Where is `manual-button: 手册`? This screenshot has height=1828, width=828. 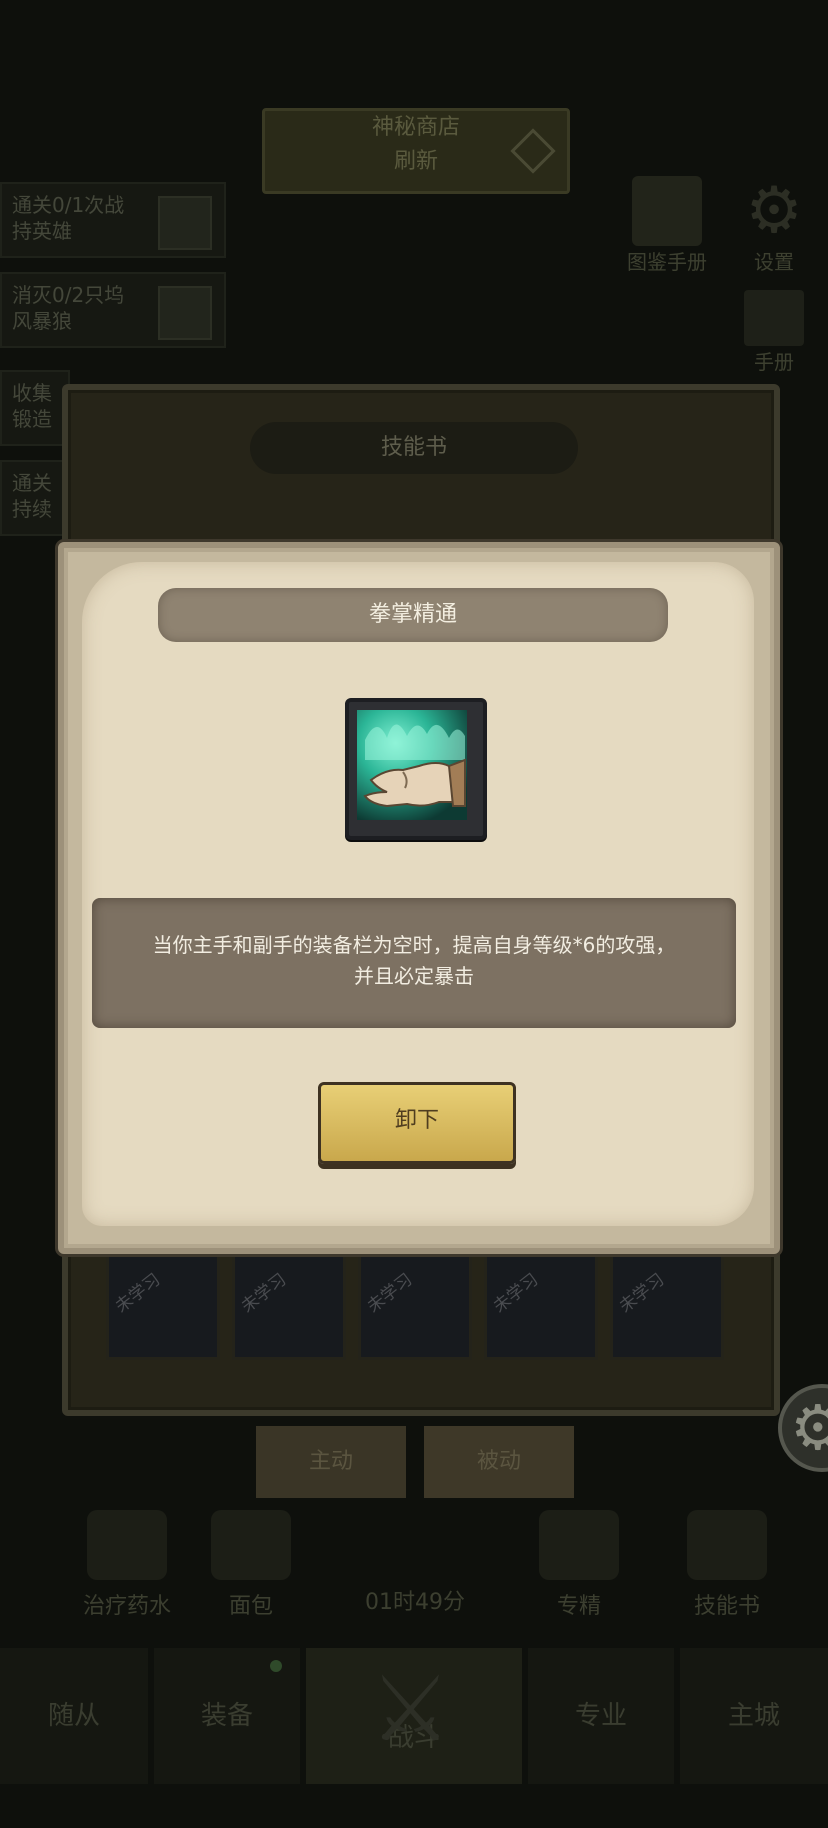 manual-button: 手册 is located at coordinates (774, 332).